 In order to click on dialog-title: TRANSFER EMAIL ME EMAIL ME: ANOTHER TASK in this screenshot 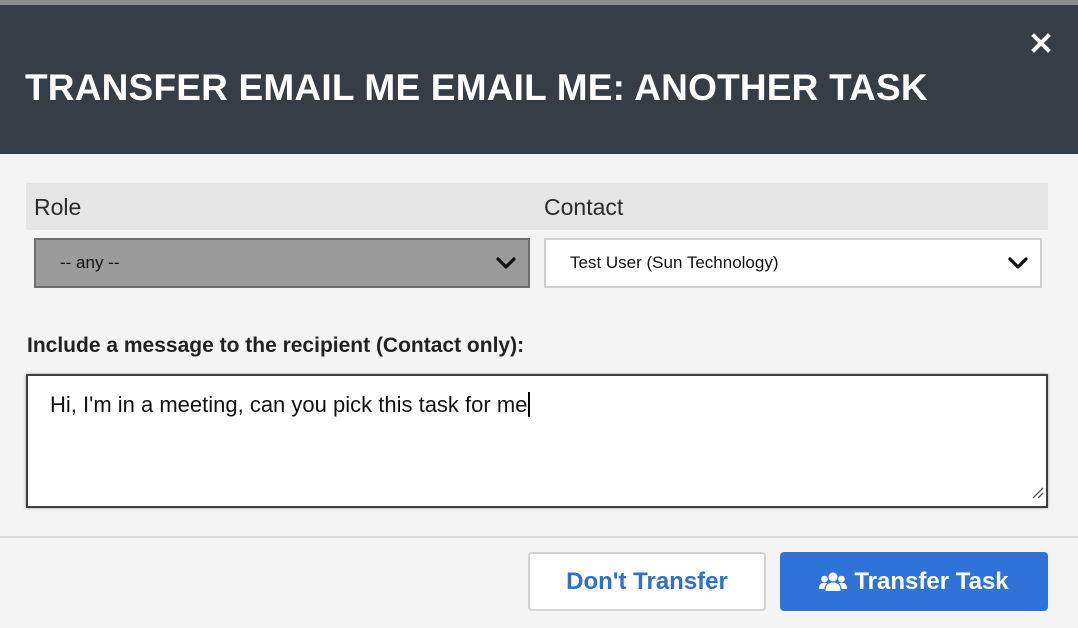, I will do `click(476, 87)`.